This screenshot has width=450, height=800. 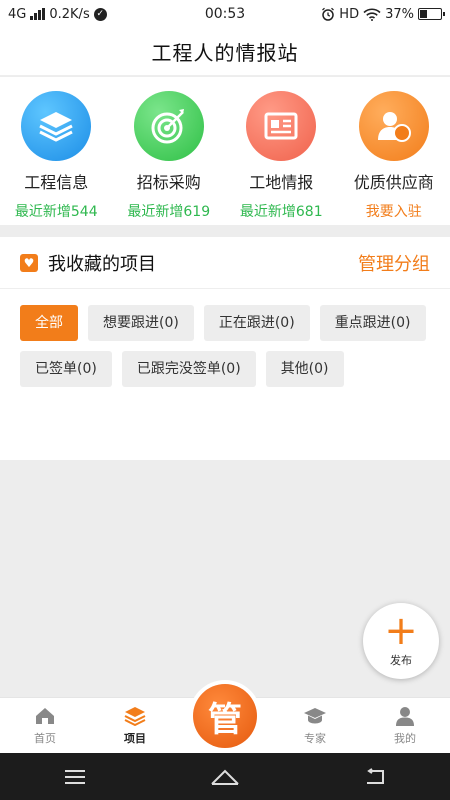 I want to click on status-bar: 4G 0.2K/s ✓ 00:53 HD 37%, so click(x=225, y=14).